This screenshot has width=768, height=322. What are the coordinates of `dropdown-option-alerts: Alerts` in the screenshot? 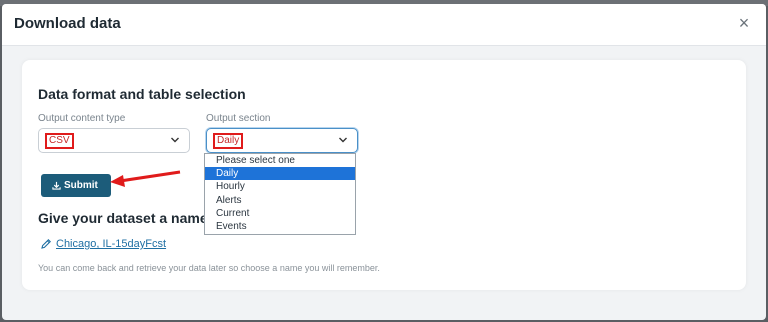 It's located at (280, 200).